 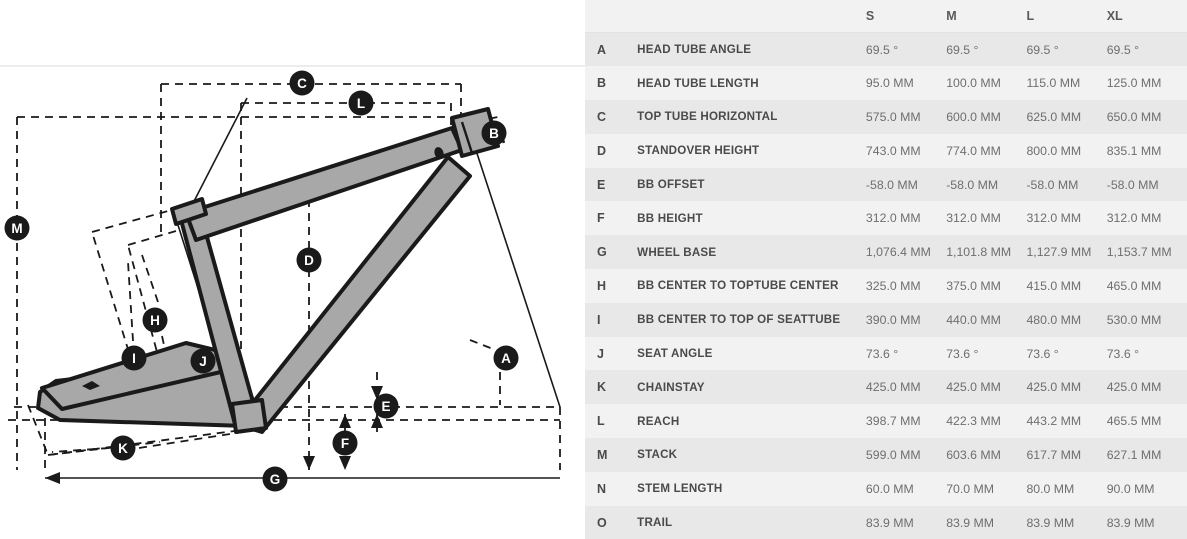 I want to click on row-value-s: -58.0 MM, so click(x=906, y=185).